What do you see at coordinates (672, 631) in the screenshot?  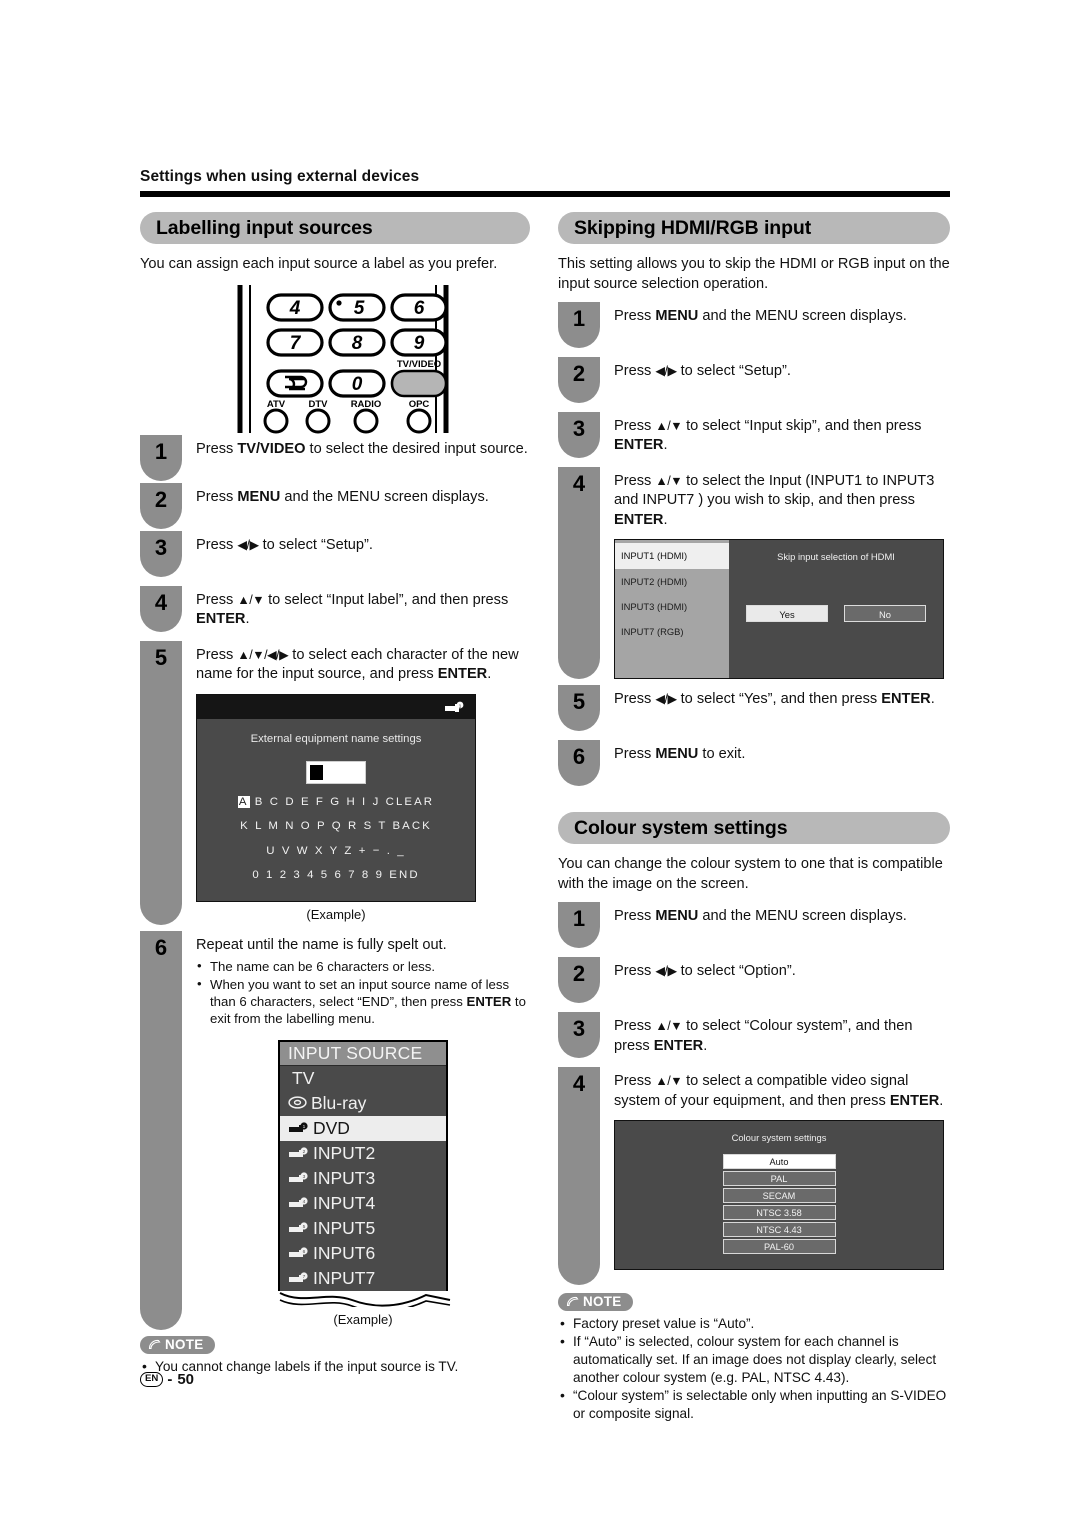 I see `skip-input-item-input7: INPUT7 (RGB)` at bounding box center [672, 631].